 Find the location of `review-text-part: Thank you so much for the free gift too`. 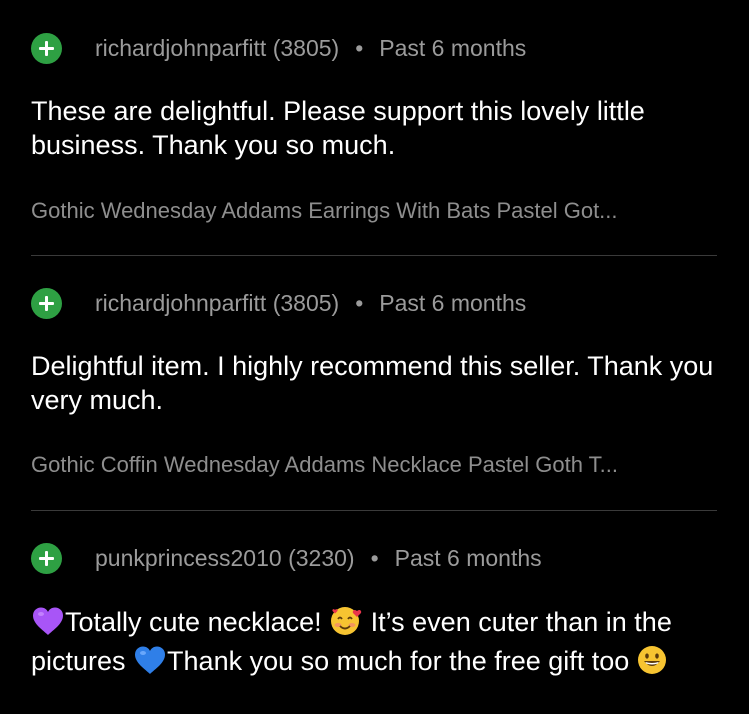

review-text-part: Thank you so much for the free gift too is located at coordinates (402, 661).